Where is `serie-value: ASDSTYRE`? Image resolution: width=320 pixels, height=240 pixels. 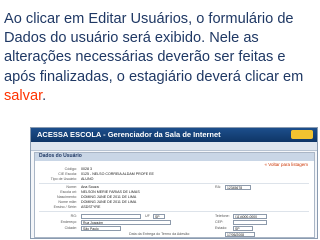
serie-value: ASDSTYRE is located at coordinates (91, 207).